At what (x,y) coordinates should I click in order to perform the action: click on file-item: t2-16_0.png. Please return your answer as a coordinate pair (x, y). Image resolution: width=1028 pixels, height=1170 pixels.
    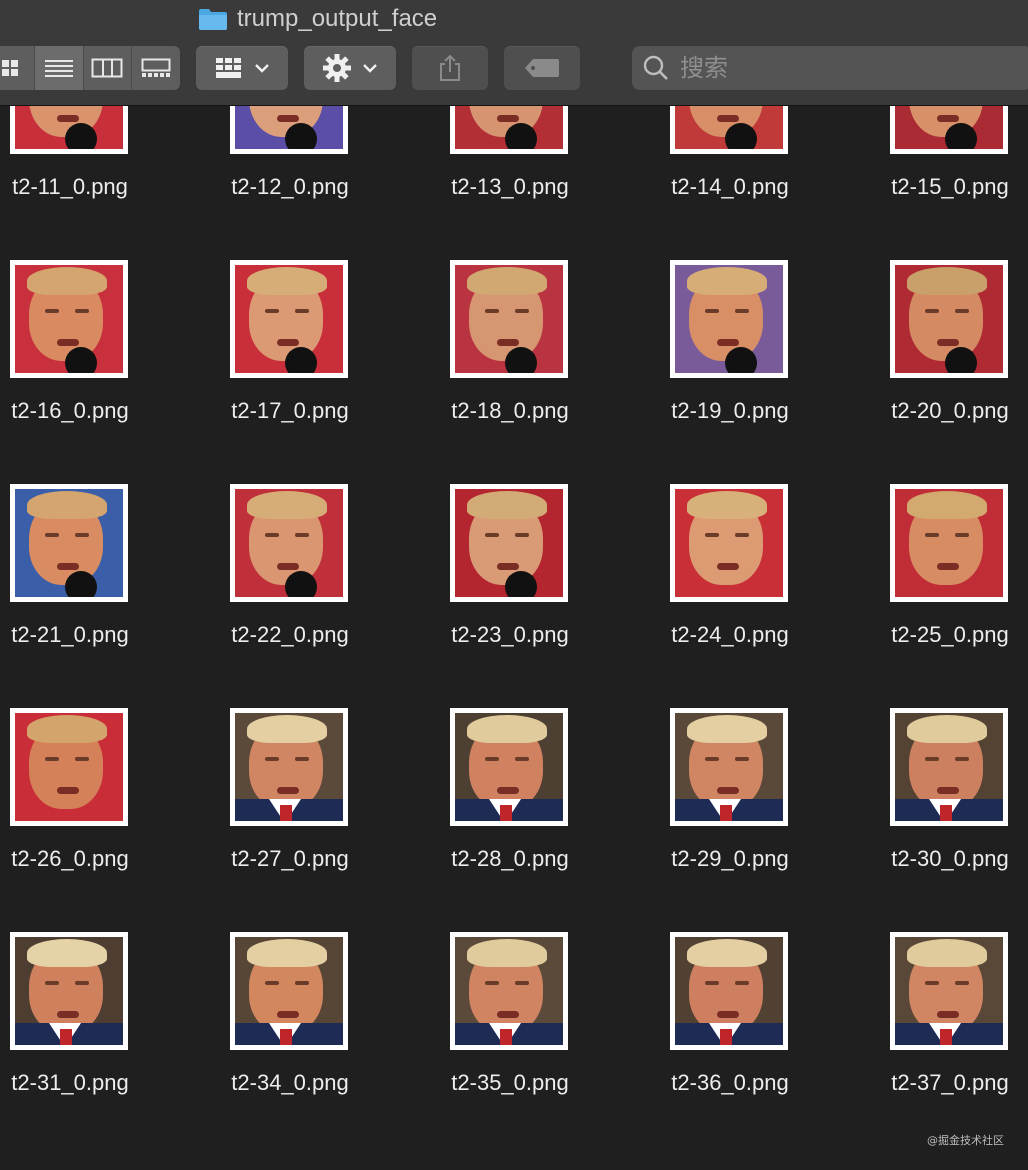
    Looking at the image, I should click on (85, 370).